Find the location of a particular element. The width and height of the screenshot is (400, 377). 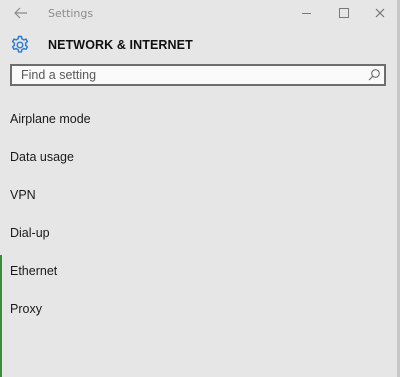

page-title: NETWORK & INTERNET is located at coordinates (120, 45).